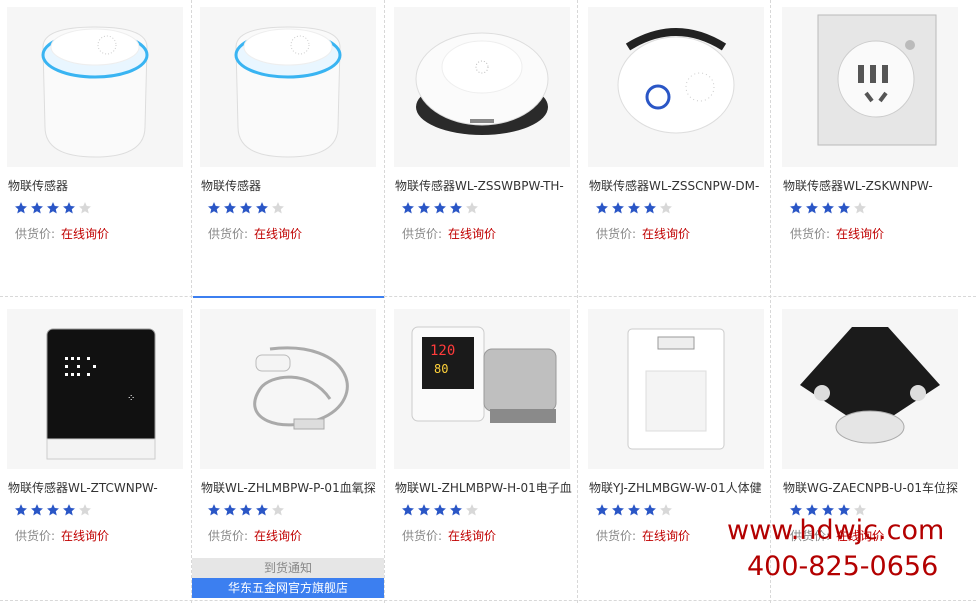  I want to click on product-card: 物联WL-ZHLMBPW-P-01血氧探供货价: 在线询价, so click(289, 448).